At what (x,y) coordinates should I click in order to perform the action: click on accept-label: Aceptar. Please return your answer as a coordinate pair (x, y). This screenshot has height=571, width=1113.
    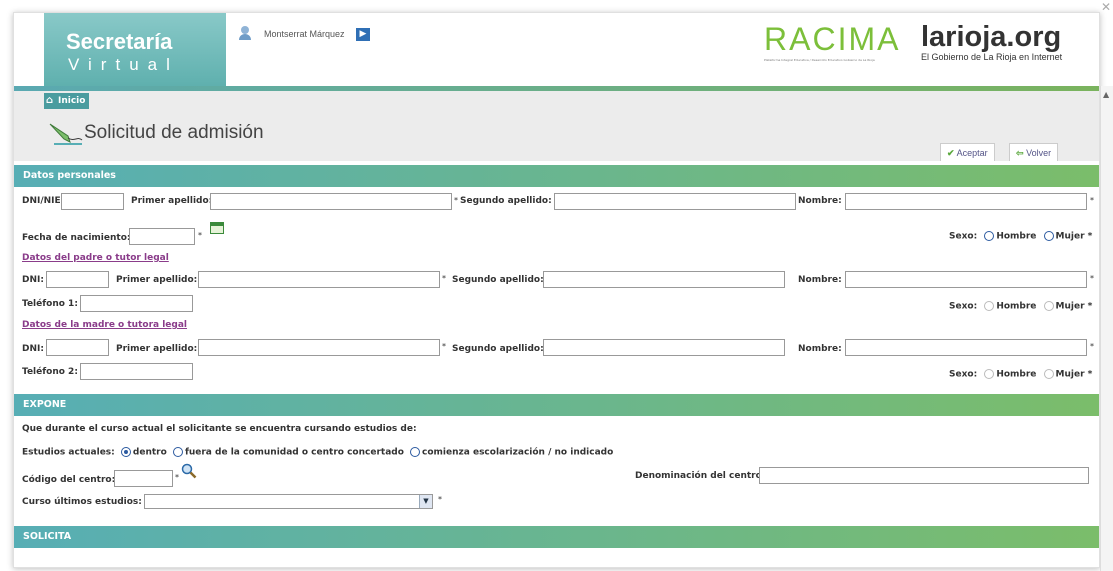
    Looking at the image, I should click on (972, 153).